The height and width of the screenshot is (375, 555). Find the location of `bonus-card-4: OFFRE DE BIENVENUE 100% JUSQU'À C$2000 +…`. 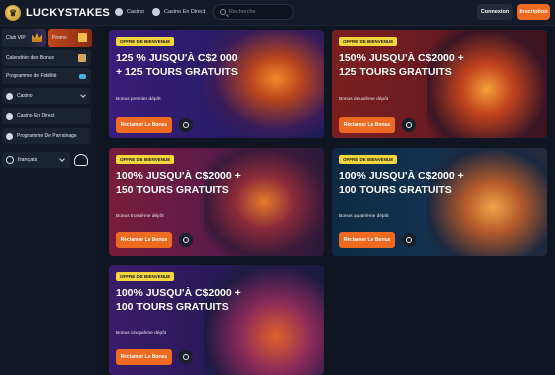

bonus-card-4: OFFRE DE BIENVENUE 100% JUSQU'À C$2000 +… is located at coordinates (439, 202).